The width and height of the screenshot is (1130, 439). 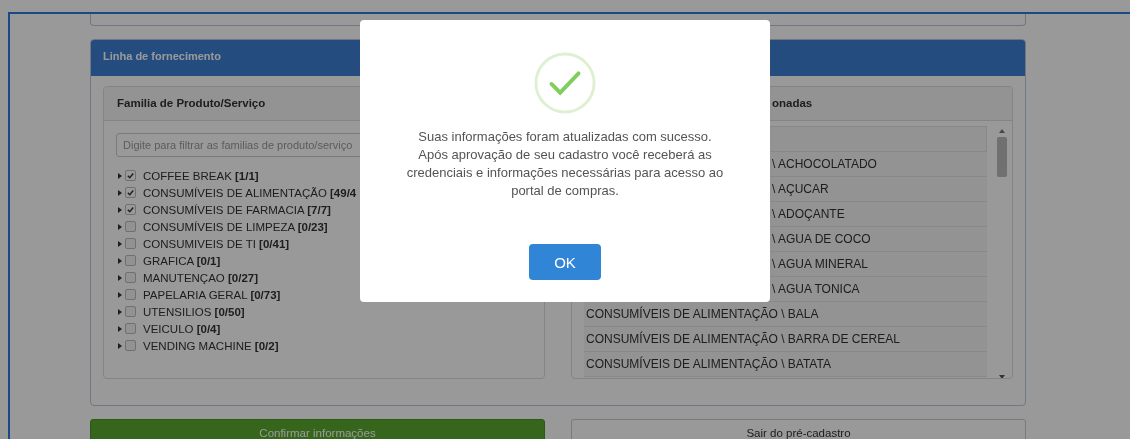 What do you see at coordinates (250, 192) in the screenshot?
I see `tree-item-label: CONSUMÍVEIS DE ALIMENTAÇÃO [49/4` at bounding box center [250, 192].